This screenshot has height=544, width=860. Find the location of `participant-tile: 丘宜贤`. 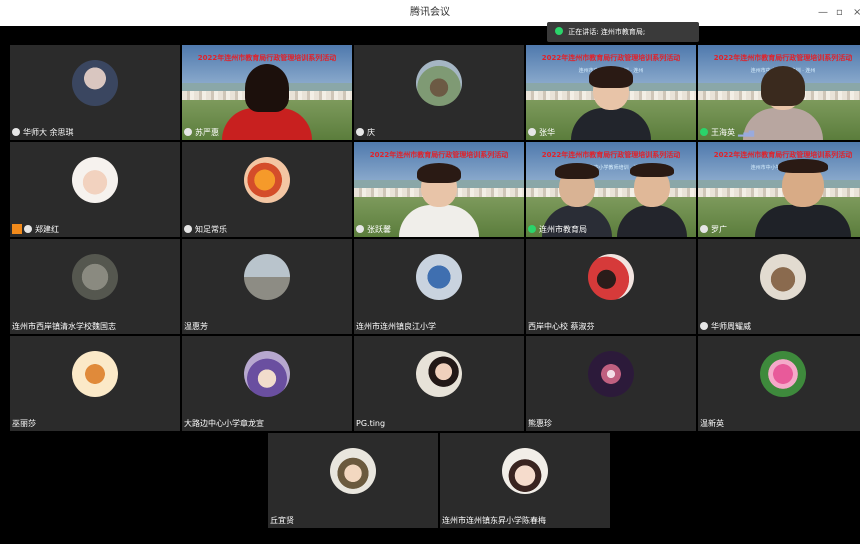

participant-tile: 丘宜贤 is located at coordinates (353, 480).